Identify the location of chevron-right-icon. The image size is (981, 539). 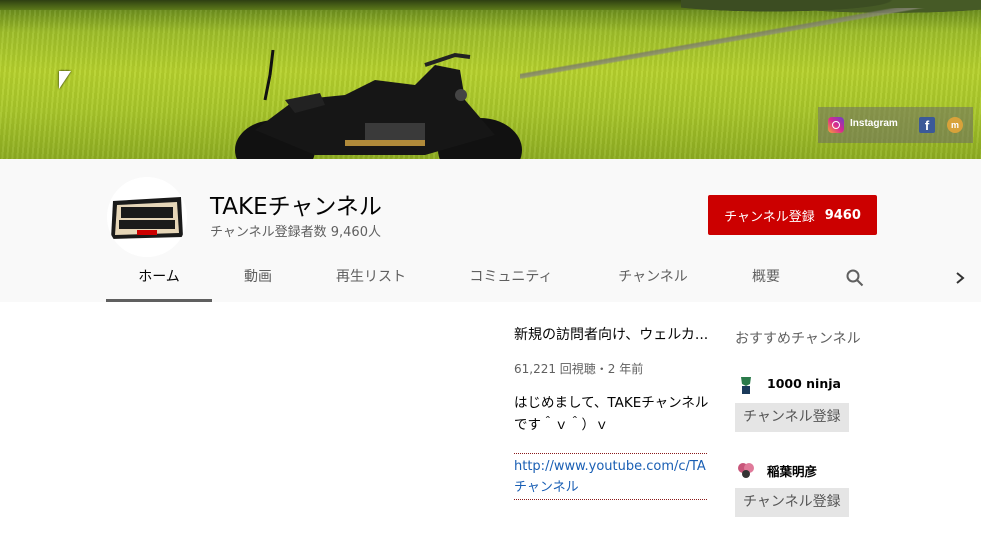
(960, 278).